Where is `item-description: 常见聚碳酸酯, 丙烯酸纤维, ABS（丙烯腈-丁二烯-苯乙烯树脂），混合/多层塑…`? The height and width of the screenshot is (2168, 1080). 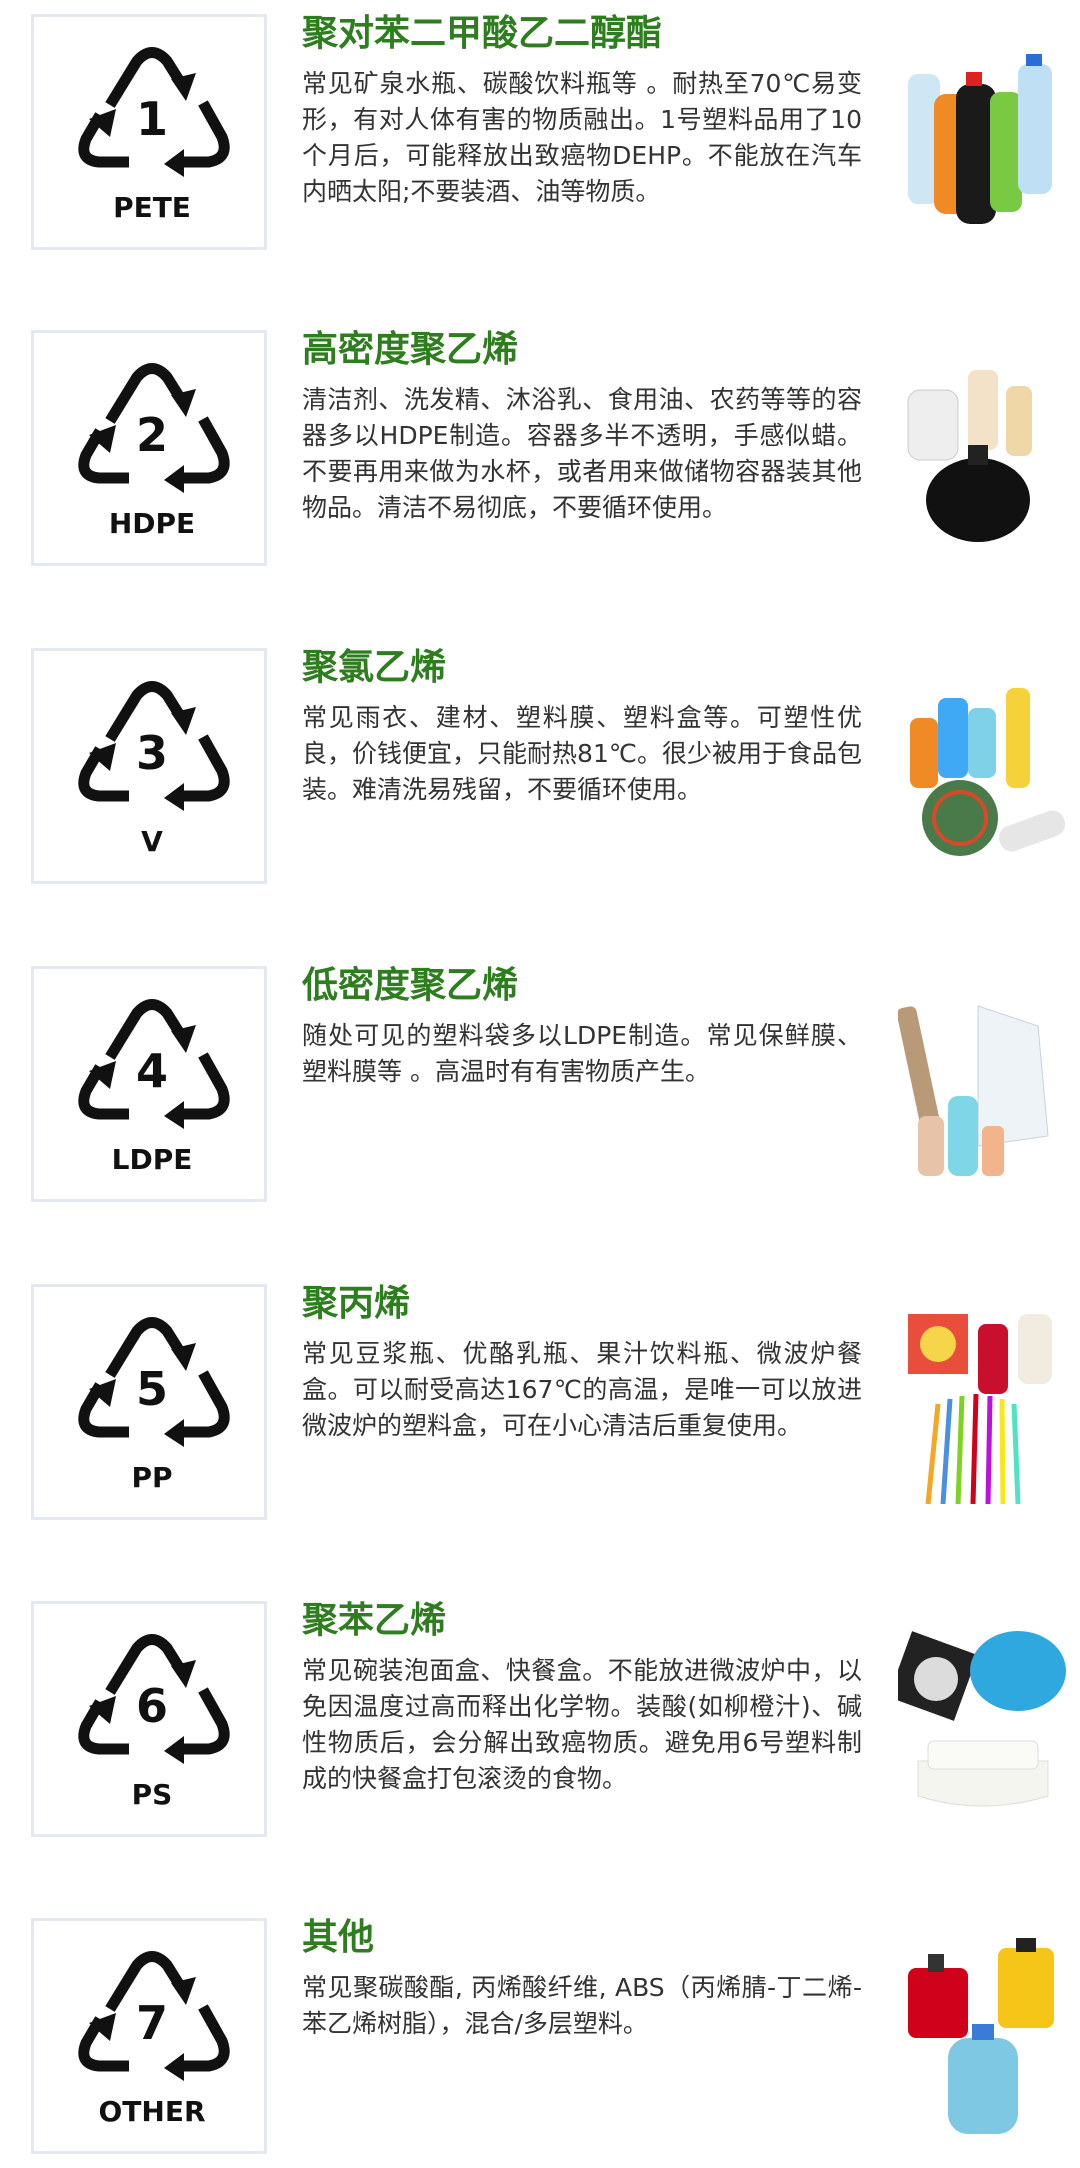
item-description: 常见聚碳酸酯, 丙烯酸纤维, ABS（丙烯腈-丁二烯-苯乙烯树脂），混合/多层塑… is located at coordinates (582, 2005).